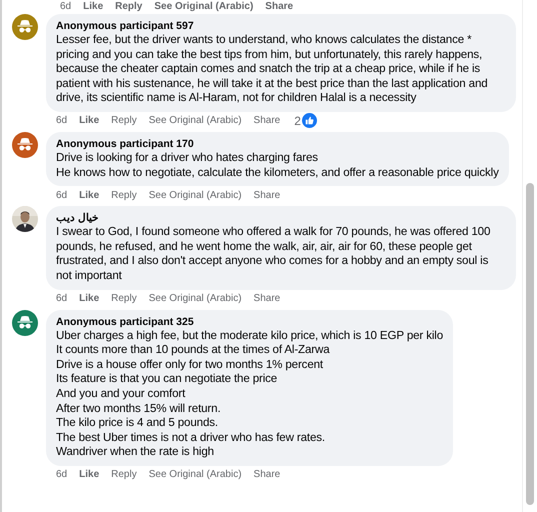 This screenshot has width=537, height=512. What do you see at coordinates (187, 158) in the screenshot?
I see `comment-text: Drive is looking for a driver who hates charging fares` at bounding box center [187, 158].